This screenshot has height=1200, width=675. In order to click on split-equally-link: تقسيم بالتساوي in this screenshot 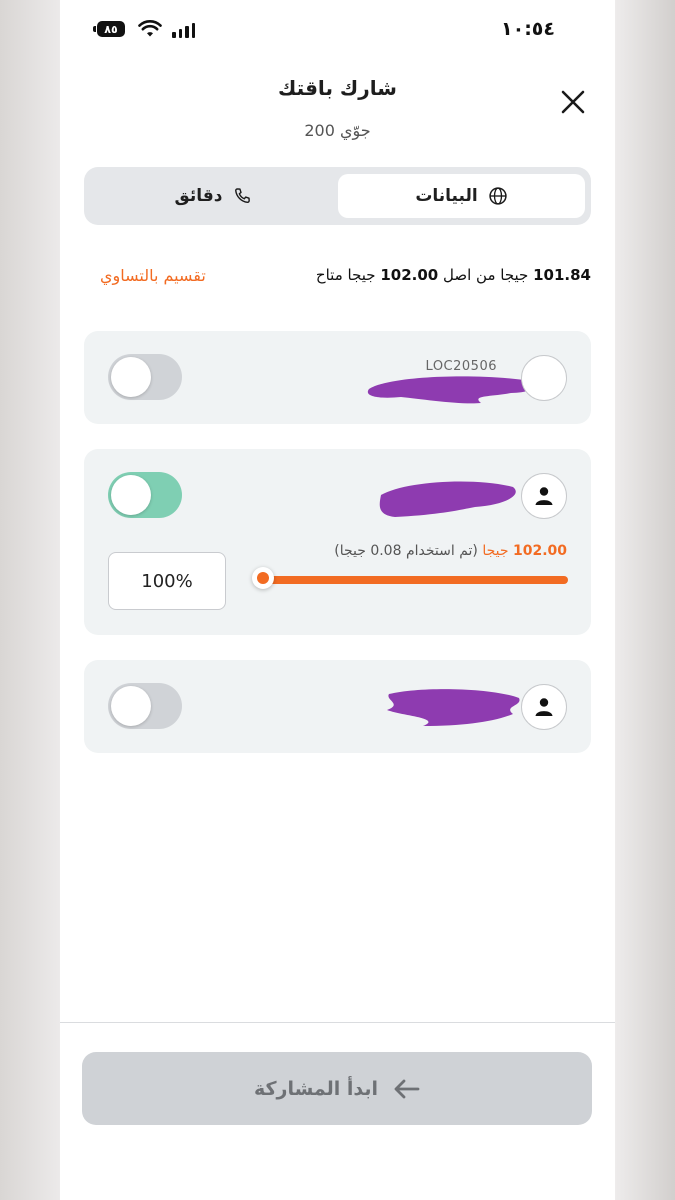, I will do `click(153, 275)`.